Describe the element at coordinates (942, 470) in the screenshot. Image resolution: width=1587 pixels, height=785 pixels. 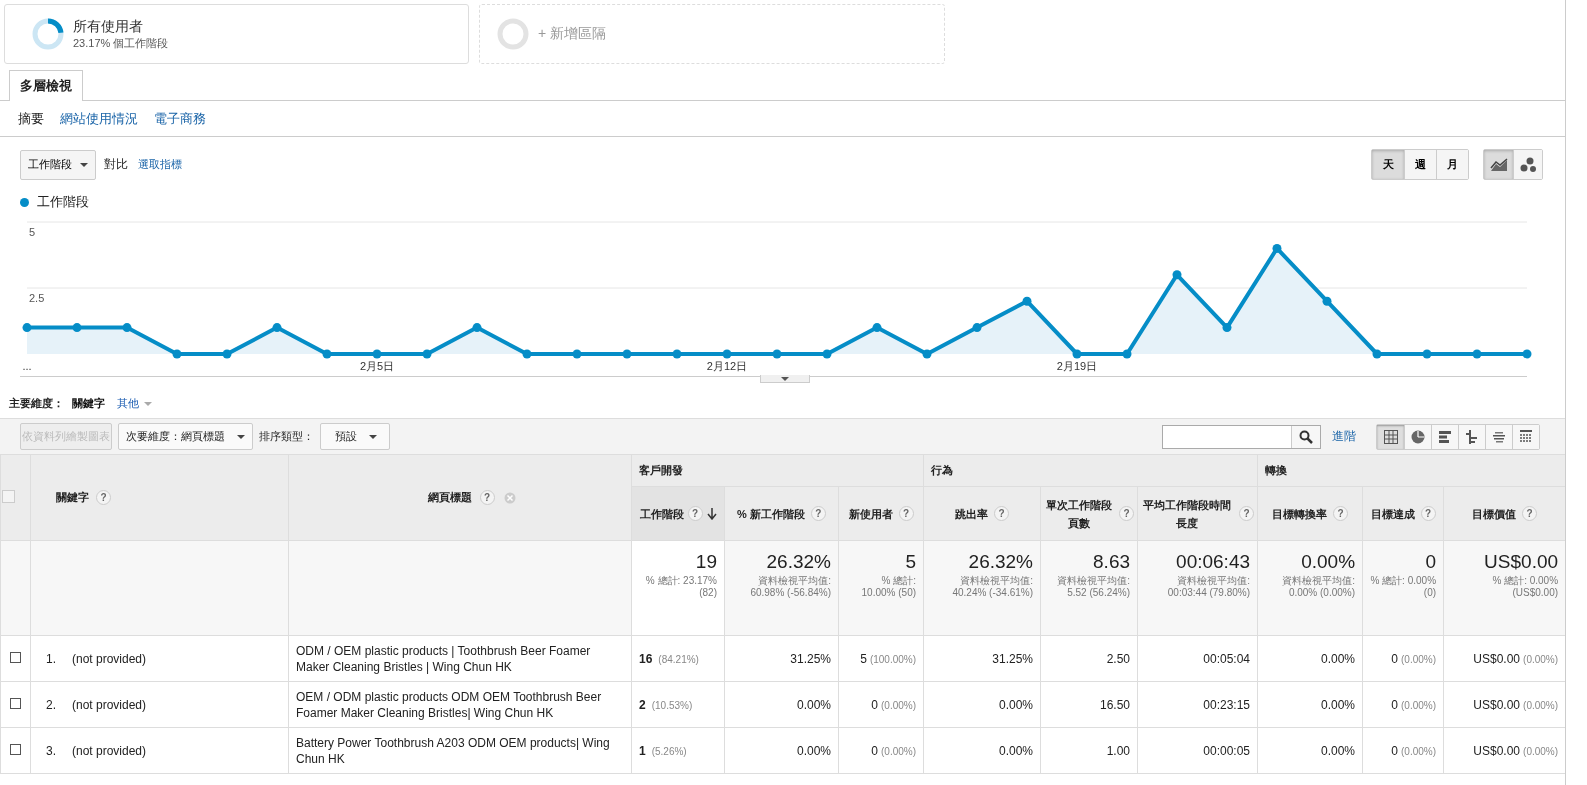
I see `column-group-header: 行為` at that location.